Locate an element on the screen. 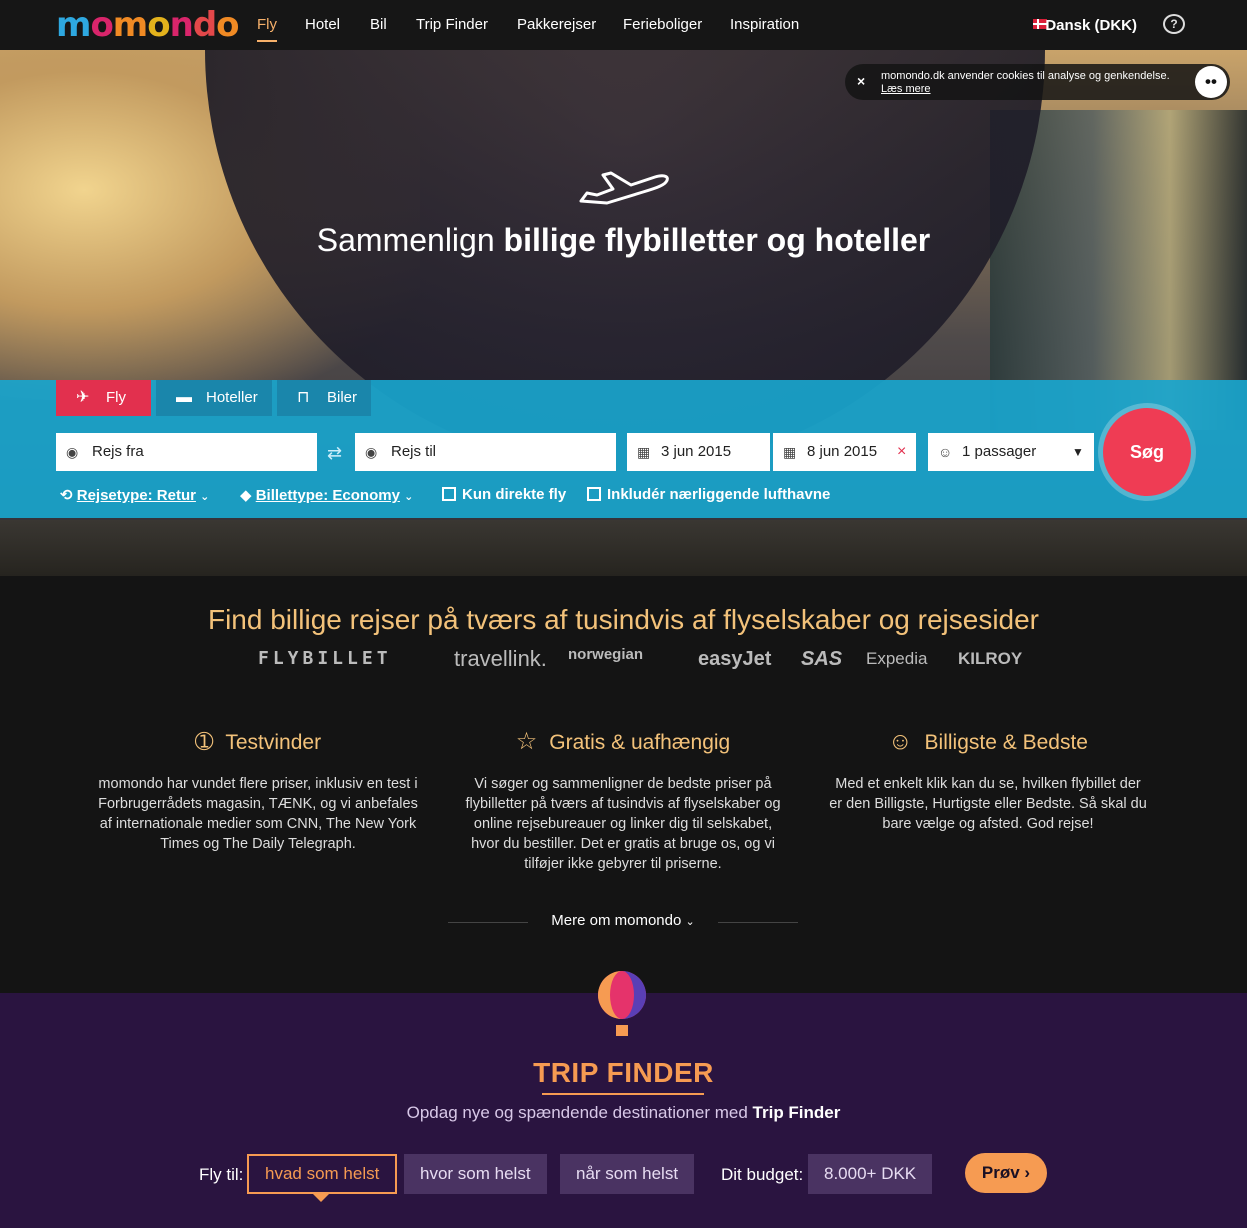  destination-input: ◉ Rejs til is located at coordinates (485, 452).